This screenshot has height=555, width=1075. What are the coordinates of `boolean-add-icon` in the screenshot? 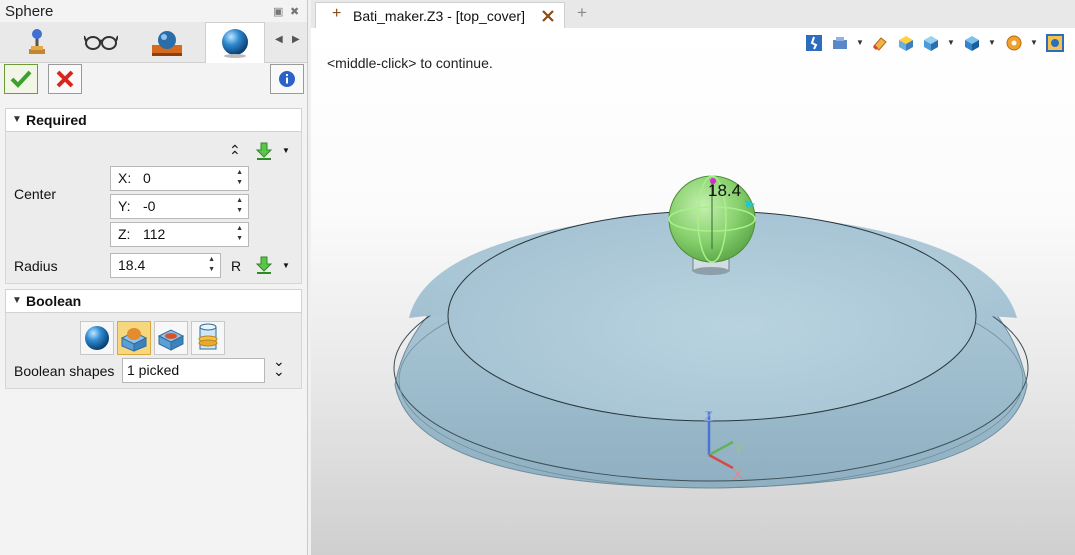 It's located at (134, 340).